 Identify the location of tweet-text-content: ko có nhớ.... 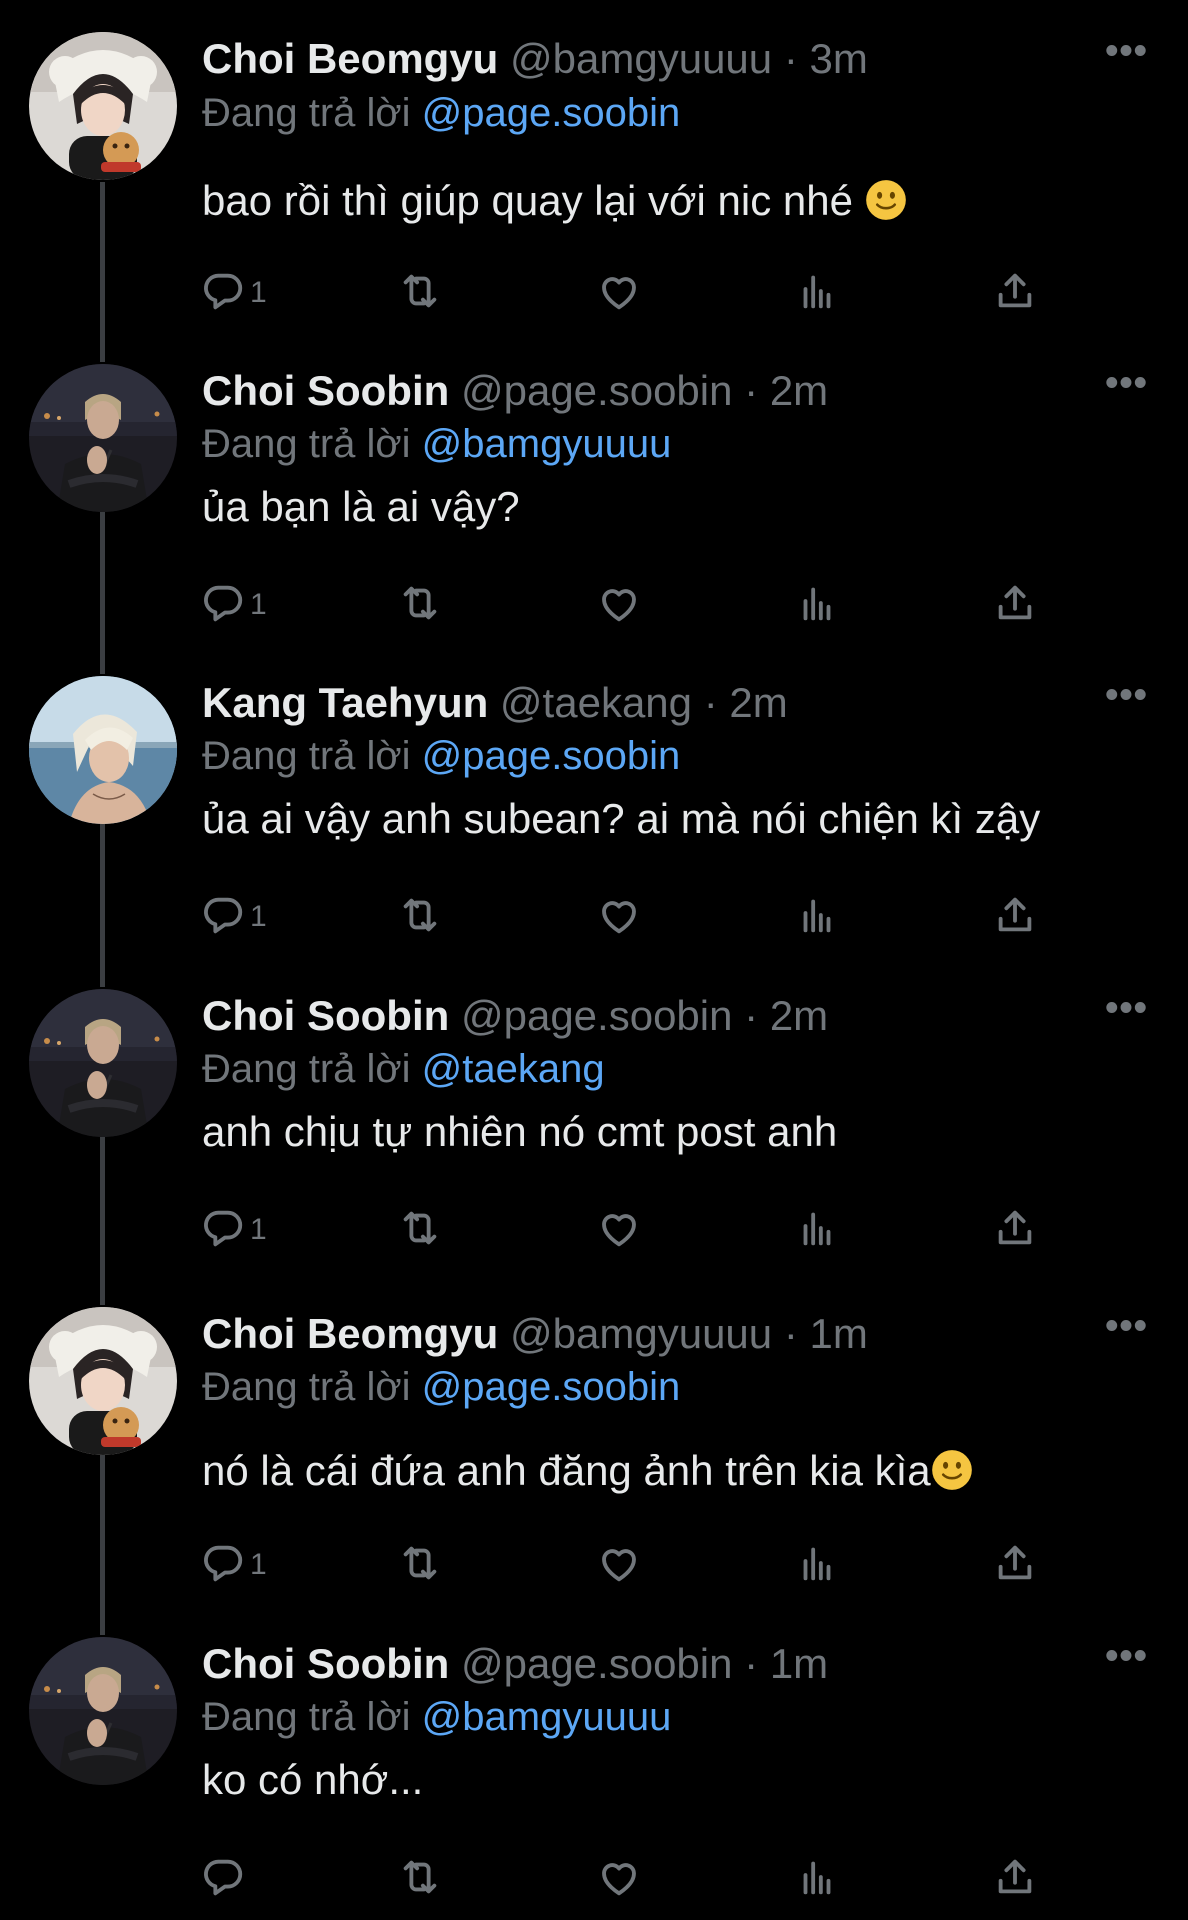
(313, 1779).